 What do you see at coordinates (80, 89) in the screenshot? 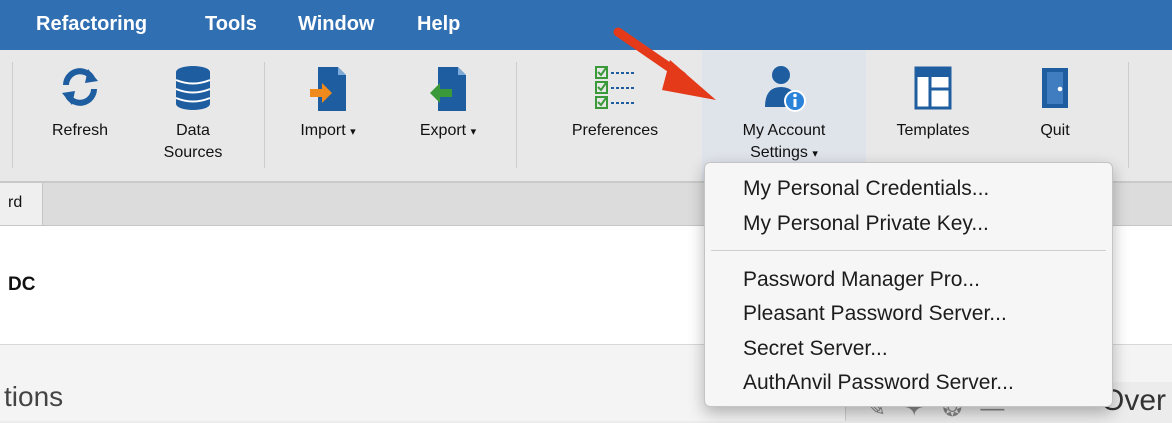
I see `refresh-icon` at bounding box center [80, 89].